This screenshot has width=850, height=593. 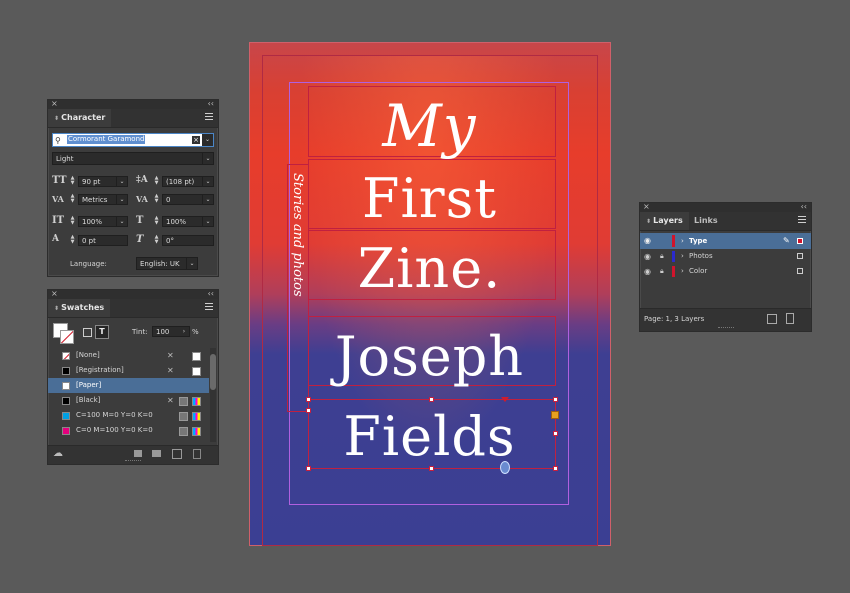 What do you see at coordinates (429, 126) in the screenshot?
I see `title-line-my: My` at bounding box center [429, 126].